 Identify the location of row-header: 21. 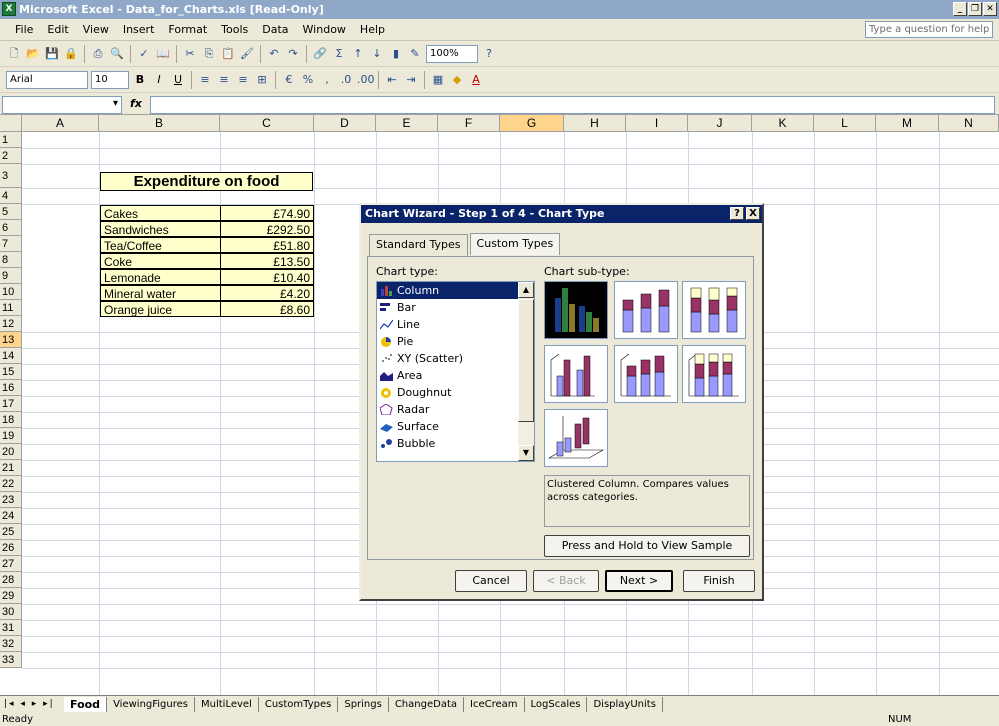
(11, 468).